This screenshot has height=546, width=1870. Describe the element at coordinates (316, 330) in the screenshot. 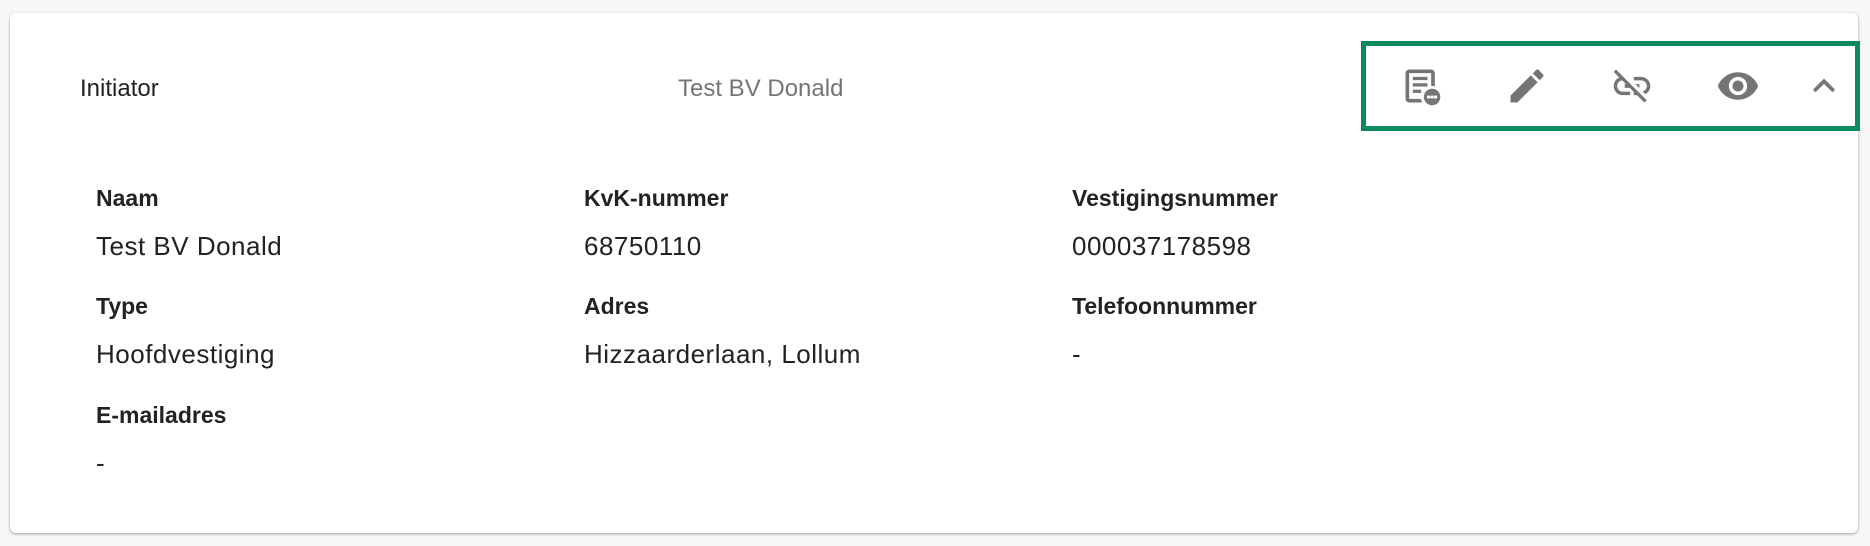

I see `field-type: Type Hoofdvestiging` at that location.